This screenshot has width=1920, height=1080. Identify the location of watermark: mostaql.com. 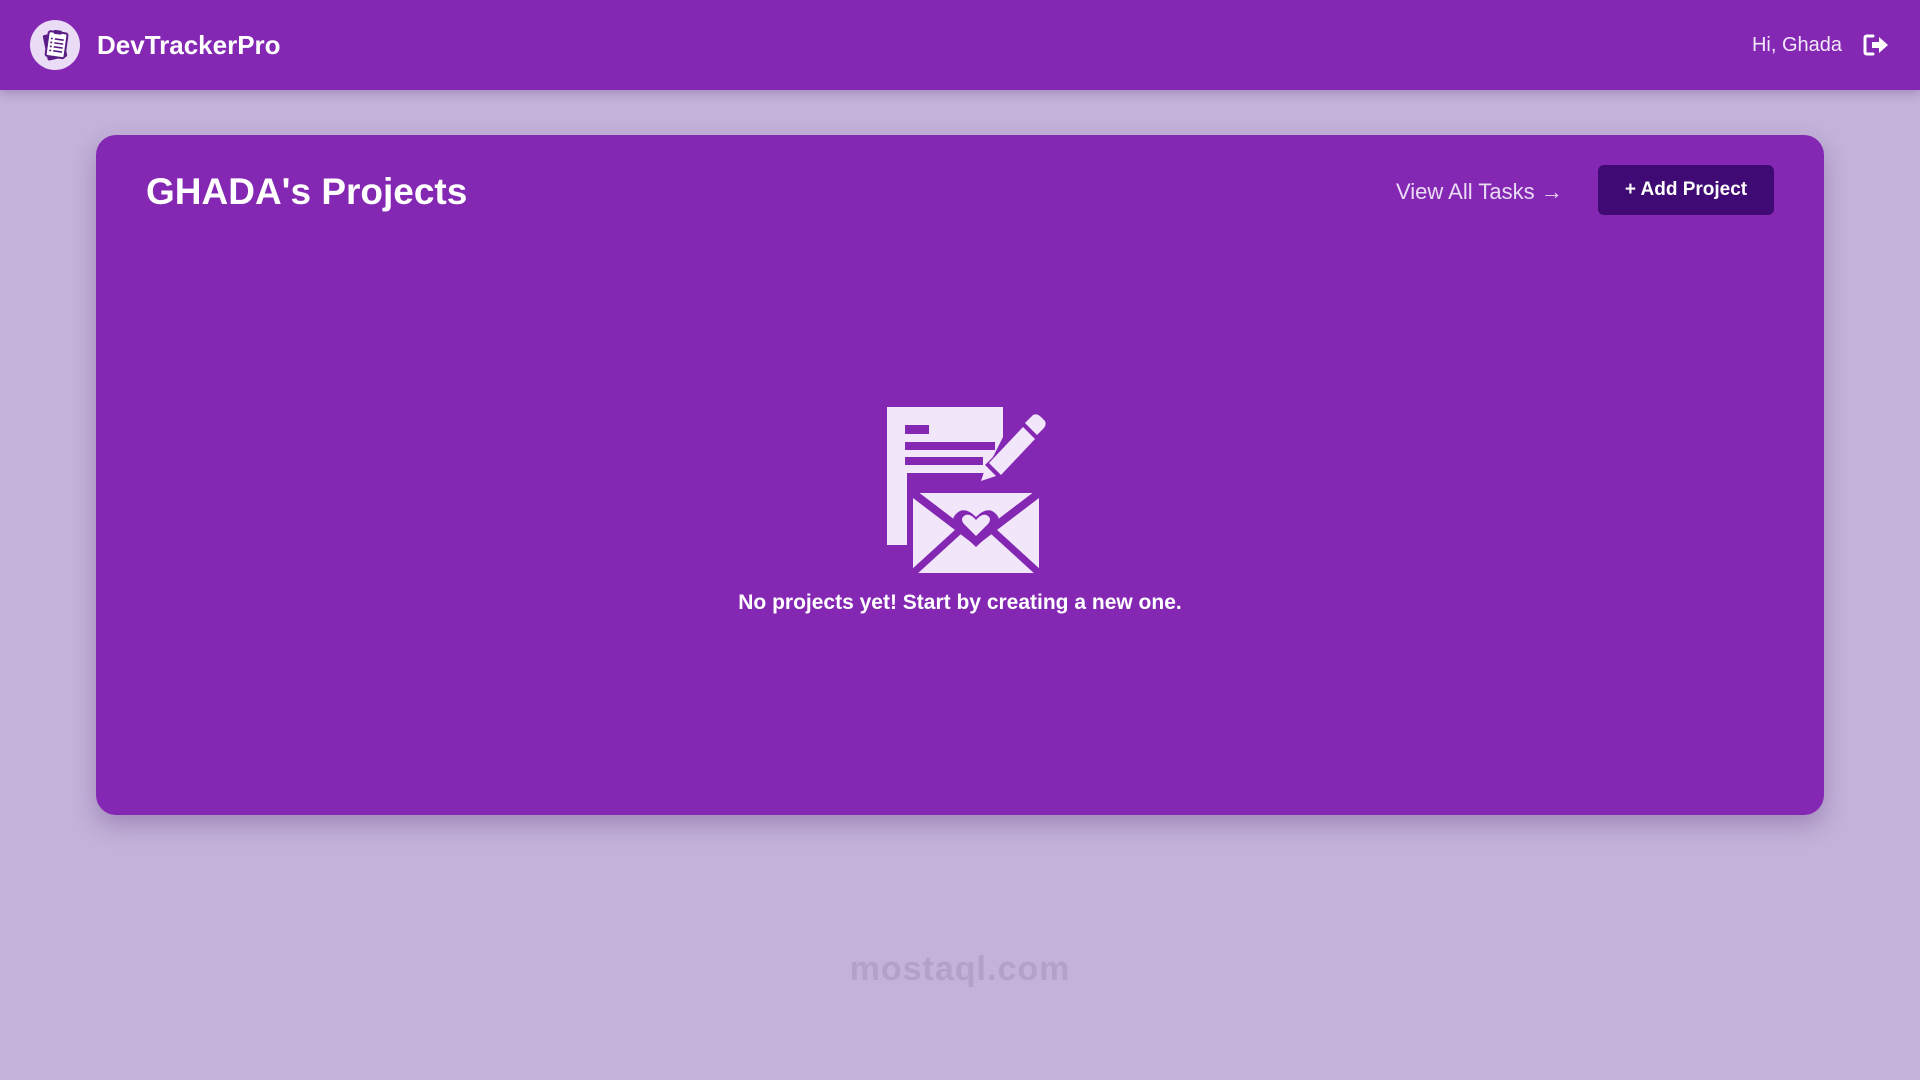
(960, 969).